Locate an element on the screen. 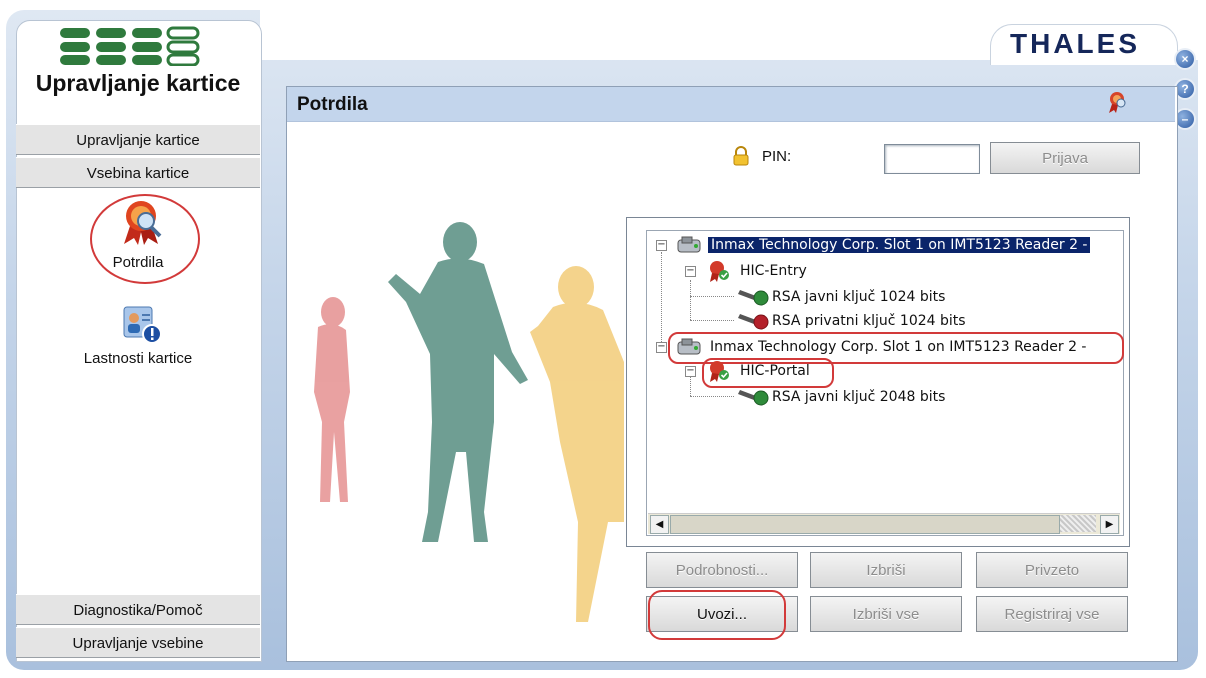 The width and height of the screenshot is (1206, 678). certificate-icon is located at coordinates (719, 271).